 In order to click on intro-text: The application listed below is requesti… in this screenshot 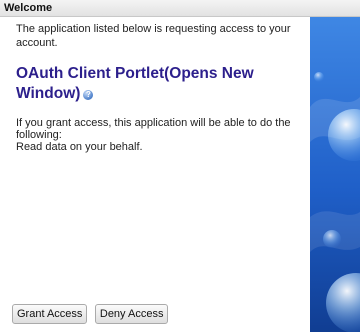, I will do `click(153, 36)`.